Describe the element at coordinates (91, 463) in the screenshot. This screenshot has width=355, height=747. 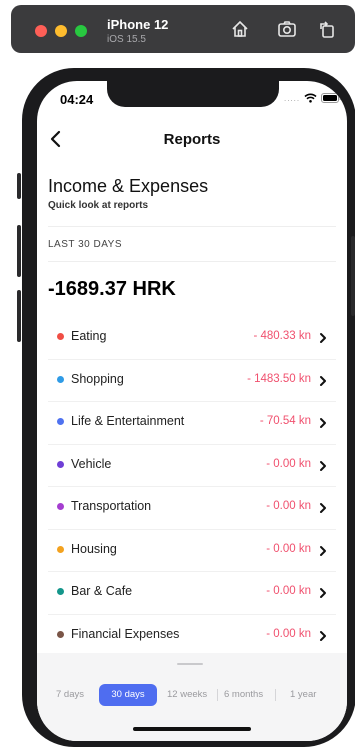
I see `category-name: Vehicle` at that location.